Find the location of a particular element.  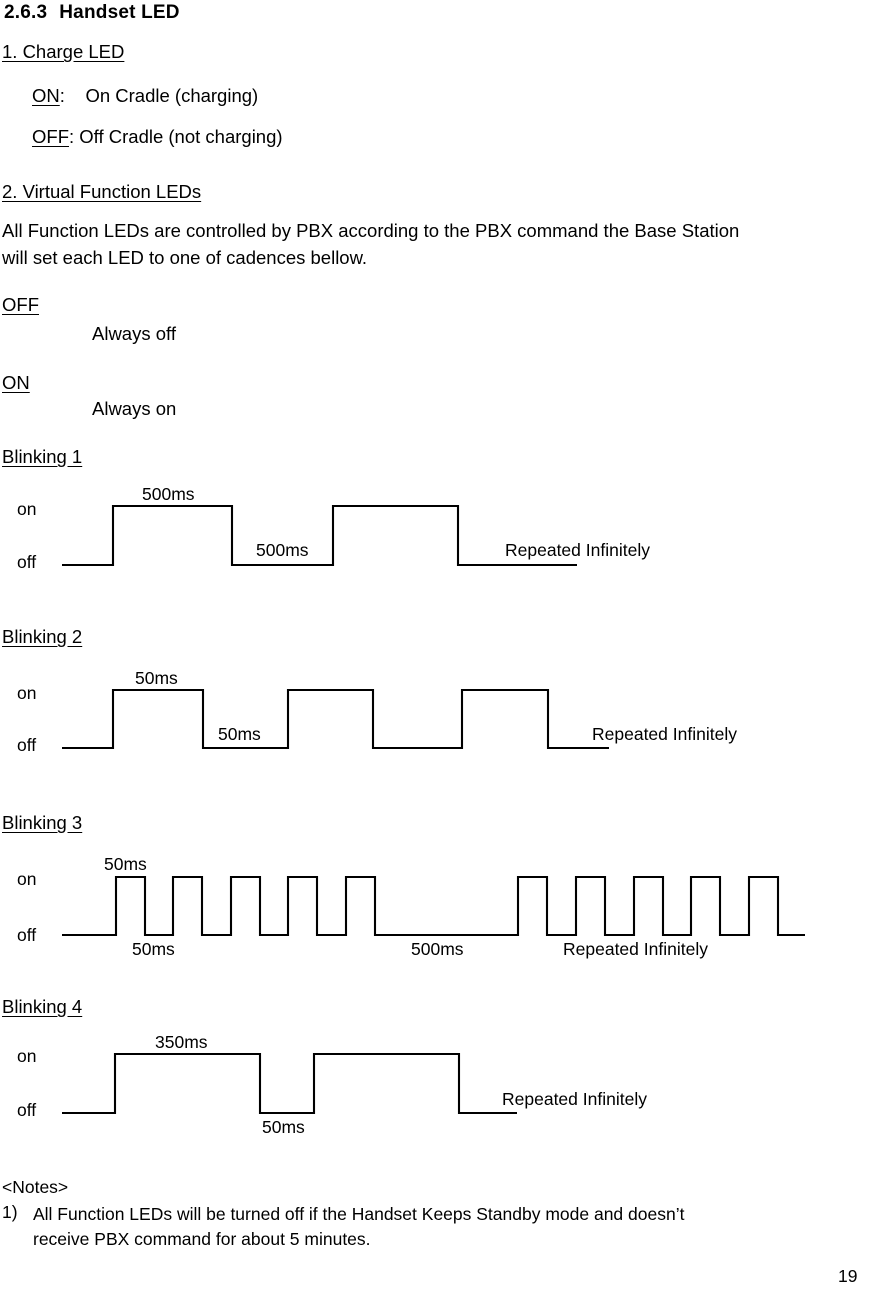

blinking-4-off-label: off is located at coordinates (27, 1110).